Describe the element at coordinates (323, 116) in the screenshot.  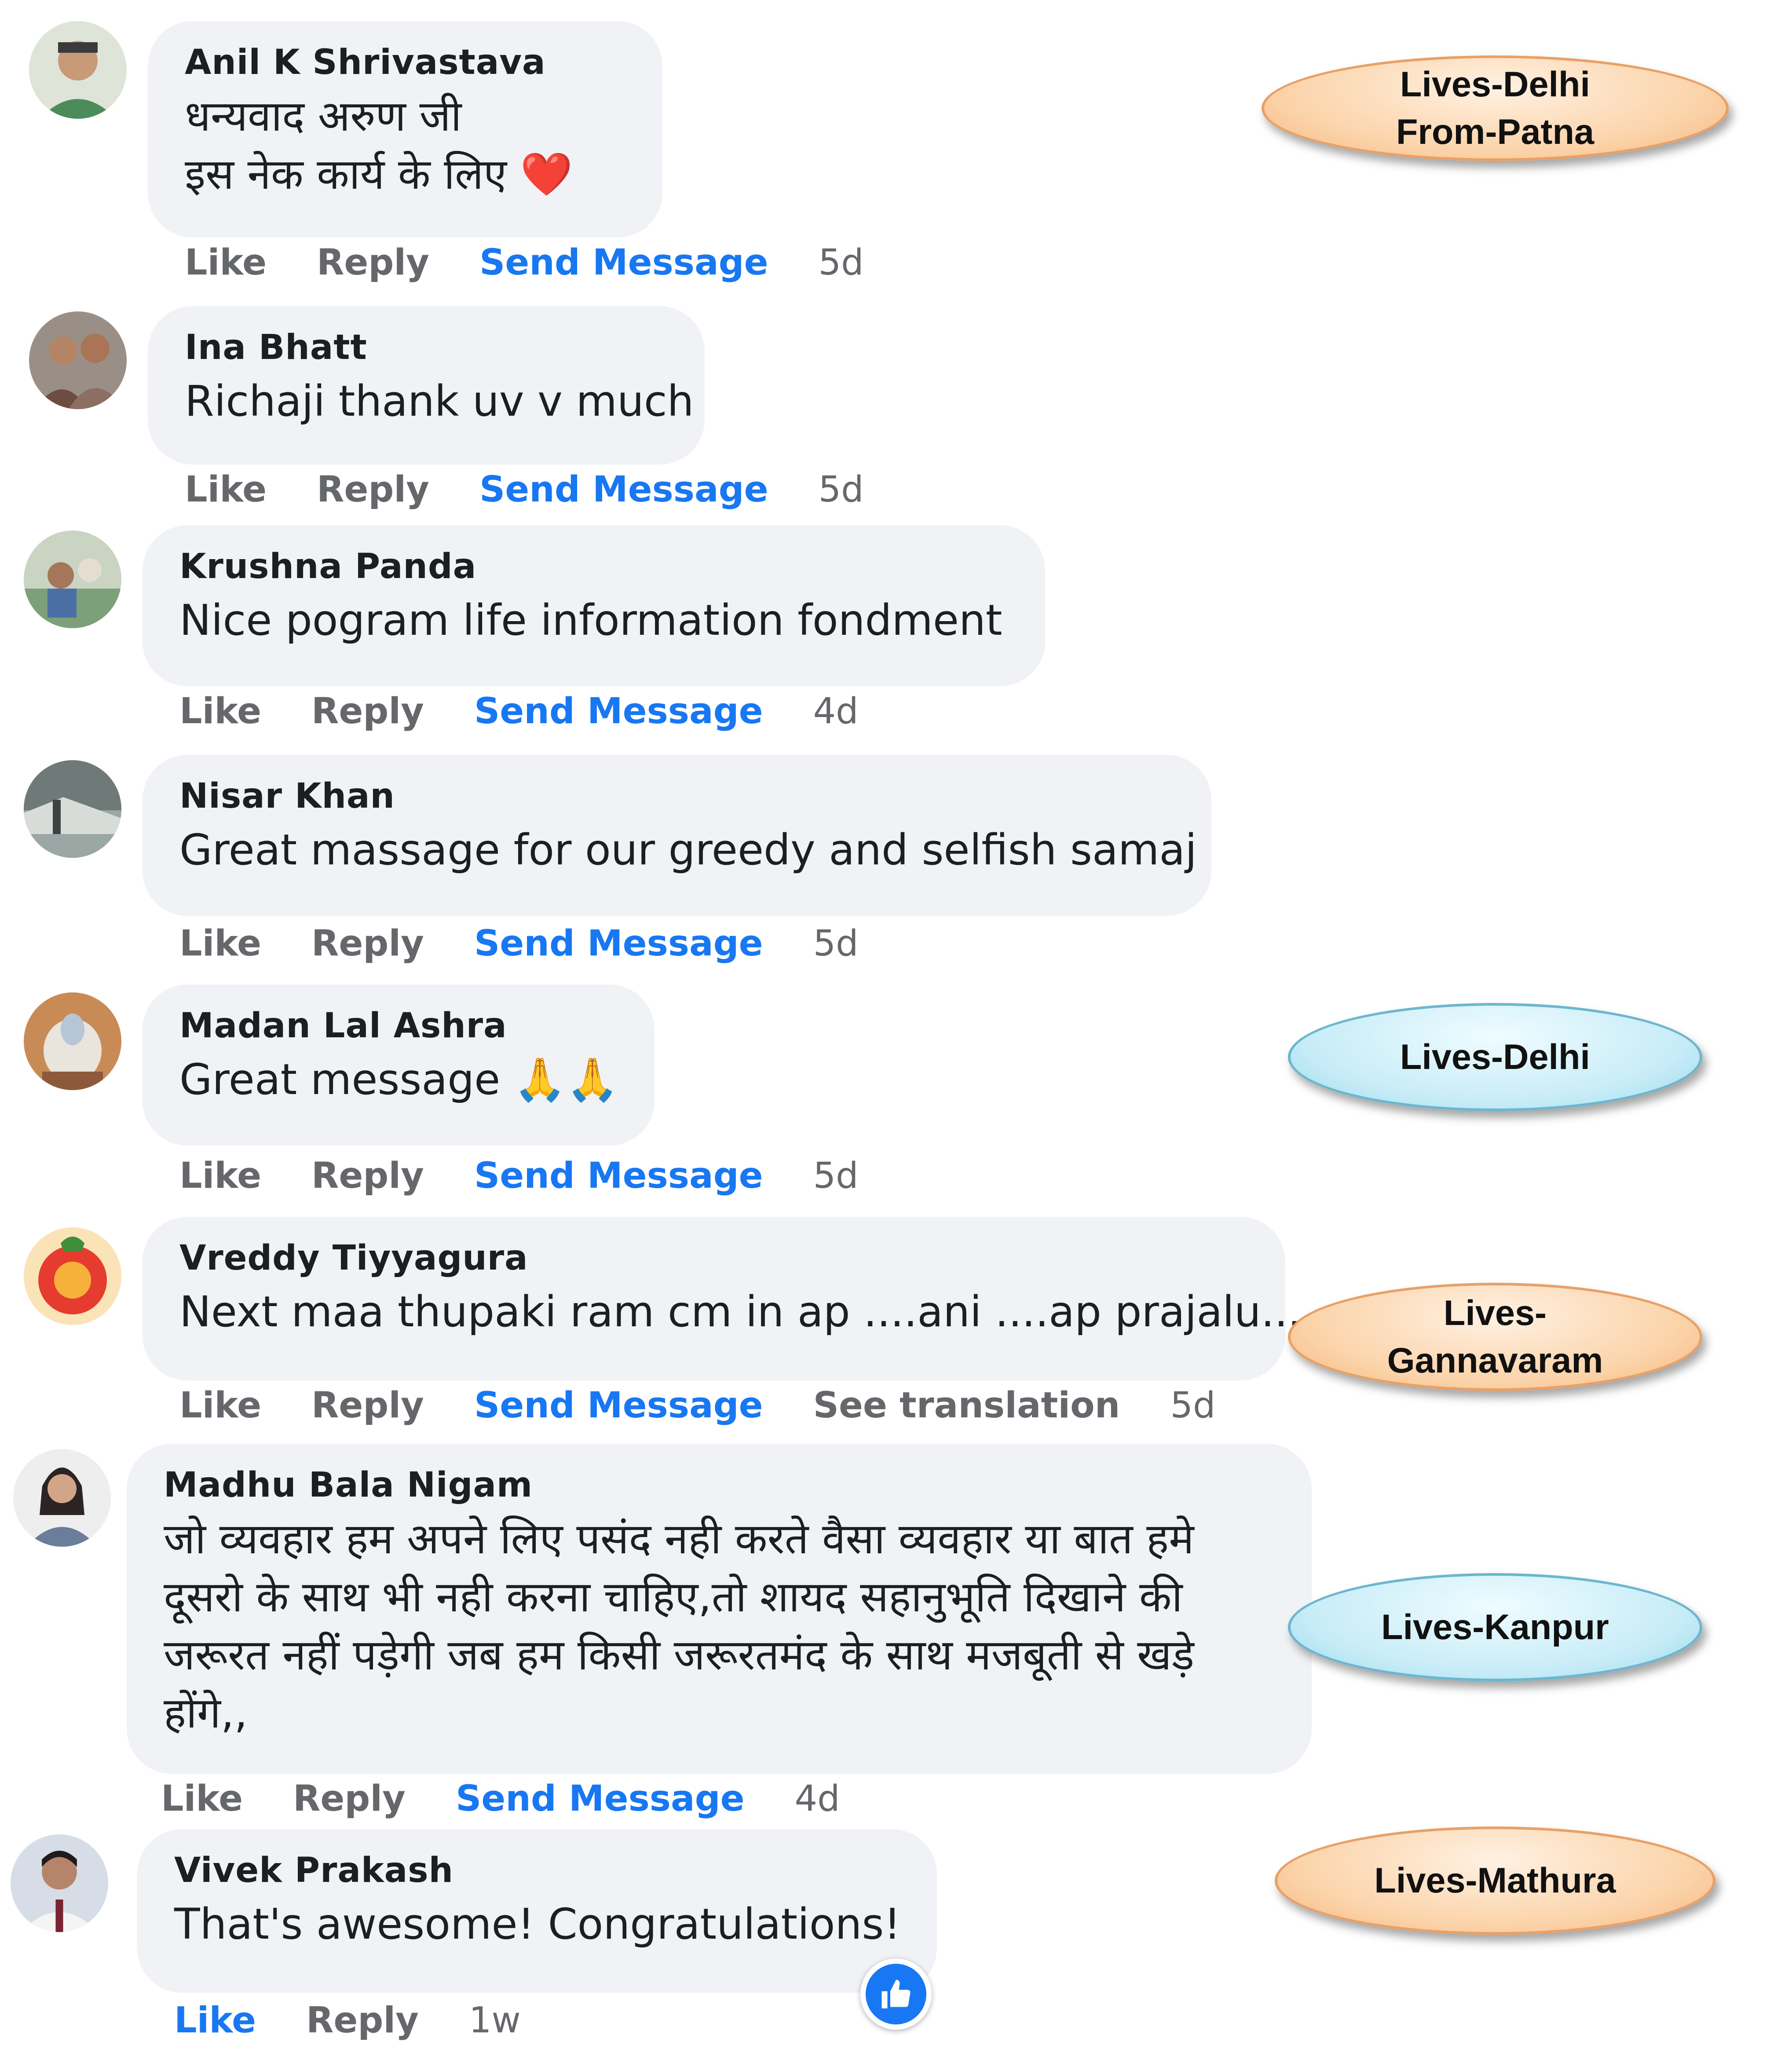
I see `comment-text-line: धन्यवाद अरुण जी` at that location.